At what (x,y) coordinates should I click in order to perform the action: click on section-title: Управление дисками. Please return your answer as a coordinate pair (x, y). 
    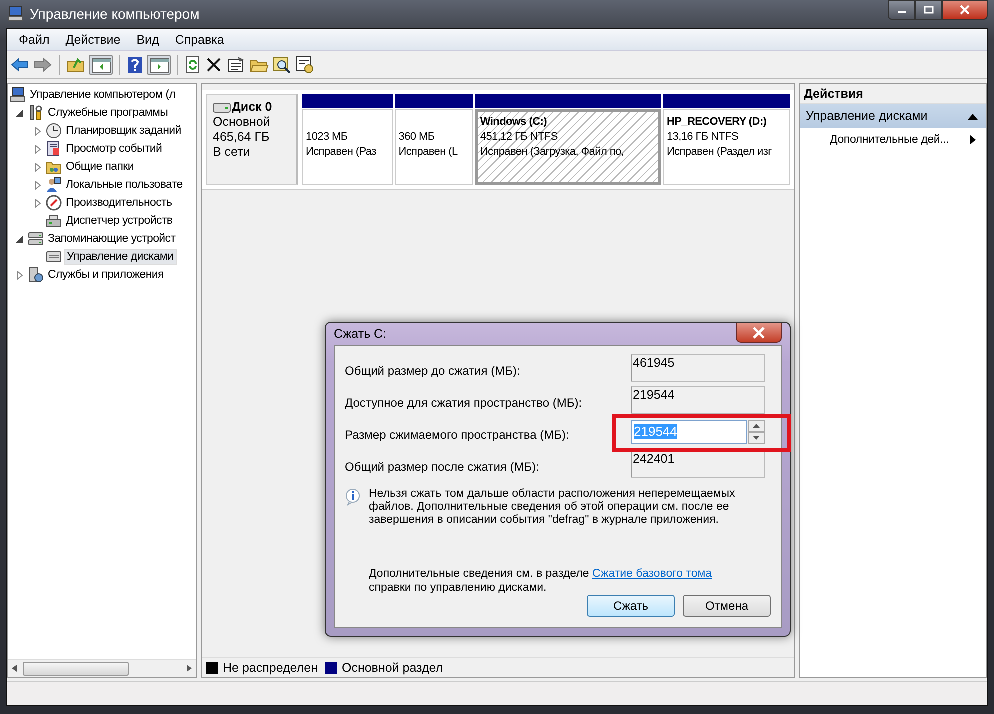
    Looking at the image, I should click on (867, 116).